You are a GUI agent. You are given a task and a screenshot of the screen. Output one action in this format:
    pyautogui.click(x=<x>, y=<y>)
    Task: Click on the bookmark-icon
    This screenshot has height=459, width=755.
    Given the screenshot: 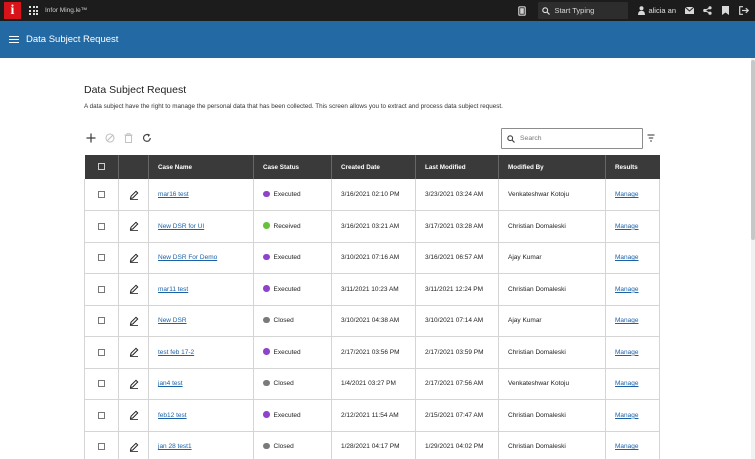 What is the action you would take?
    pyautogui.click(x=725, y=10)
    